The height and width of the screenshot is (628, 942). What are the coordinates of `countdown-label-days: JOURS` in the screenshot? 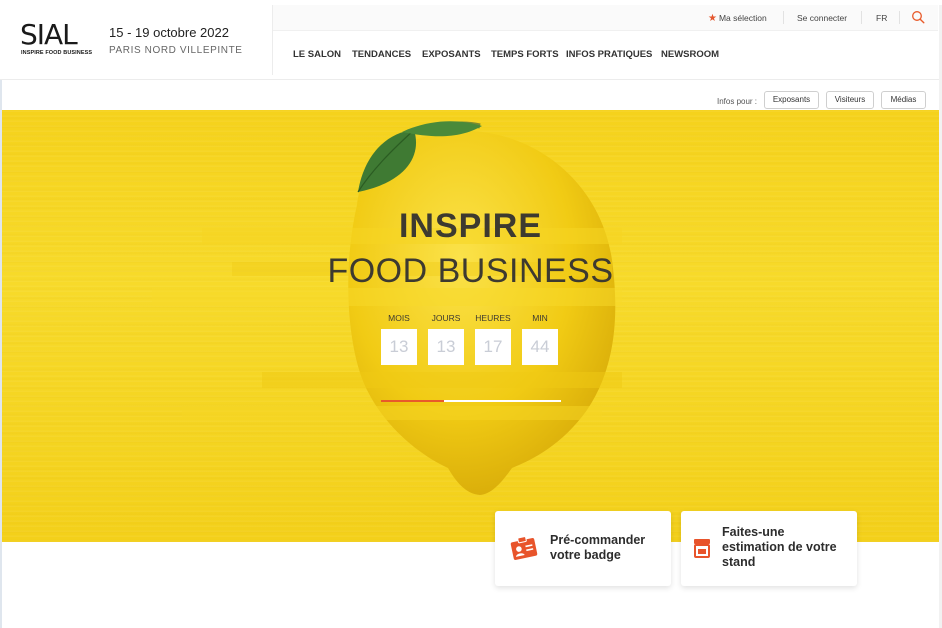 It's located at (446, 318).